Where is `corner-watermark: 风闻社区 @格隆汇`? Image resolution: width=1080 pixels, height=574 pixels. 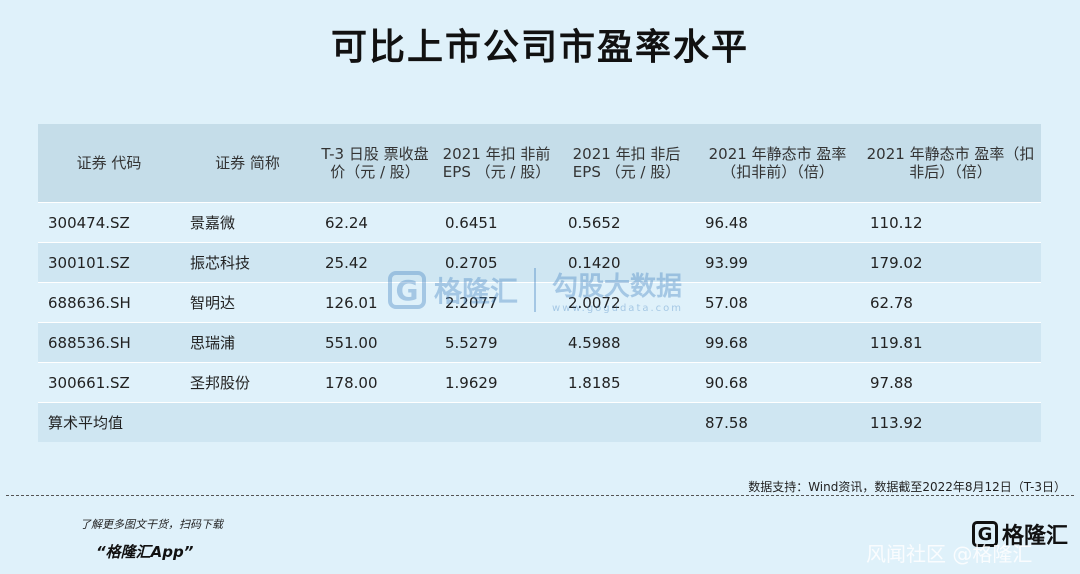
corner-watermark: 风闻社区 @格隆汇 is located at coordinates (949, 554).